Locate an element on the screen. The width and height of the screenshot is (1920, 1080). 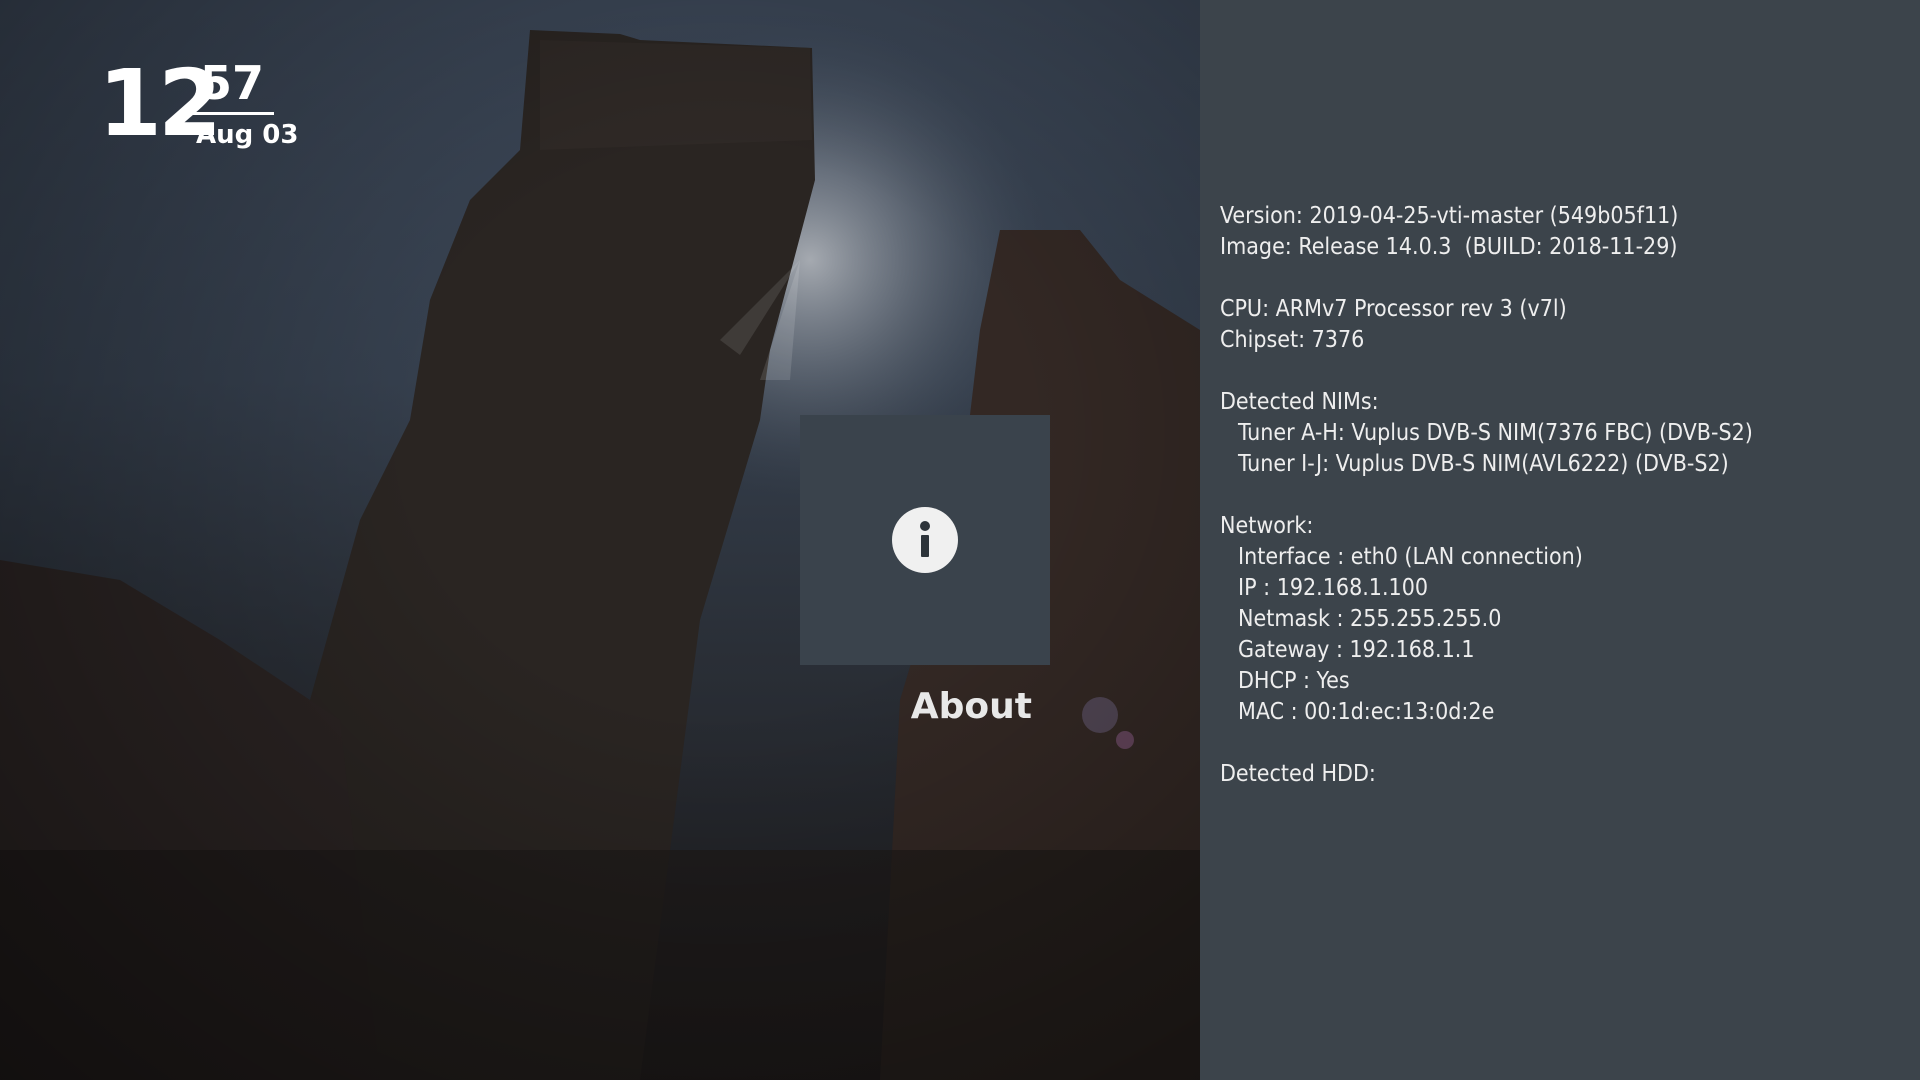
nims-header: Detected NIMs: is located at coordinates (1299, 402).